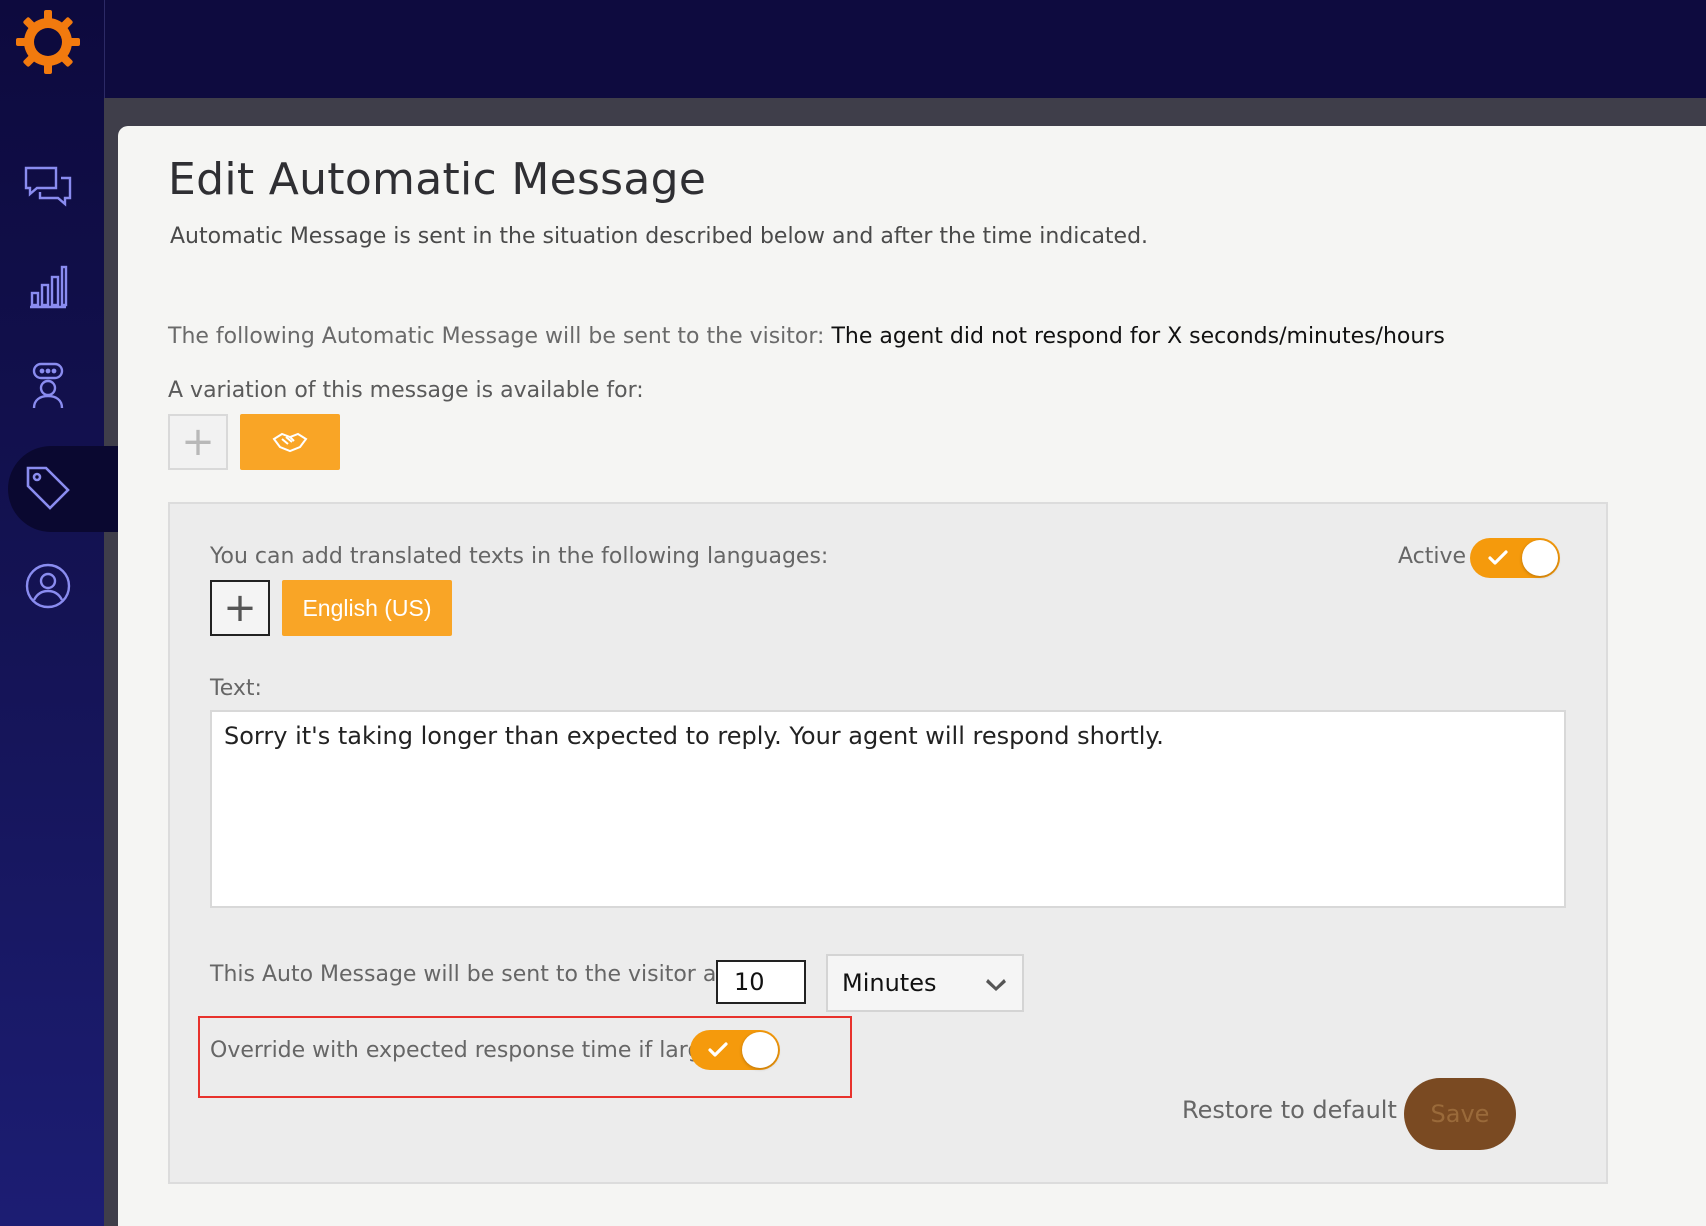 This screenshot has width=1706, height=1226. I want to click on agent-icon, so click(48, 385).